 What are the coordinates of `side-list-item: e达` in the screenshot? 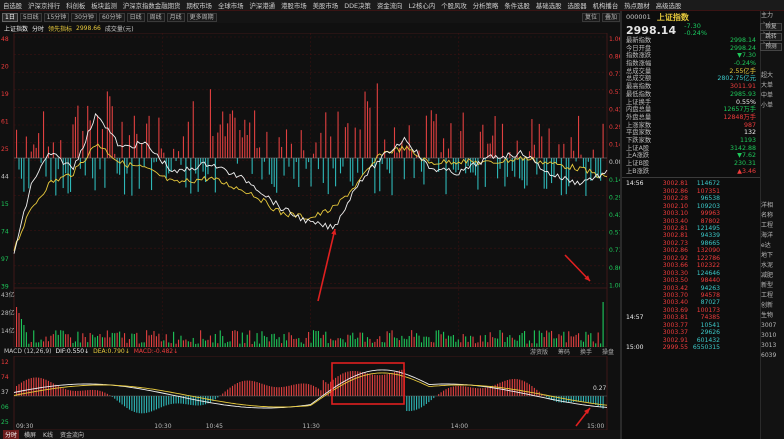 It's located at (772, 246).